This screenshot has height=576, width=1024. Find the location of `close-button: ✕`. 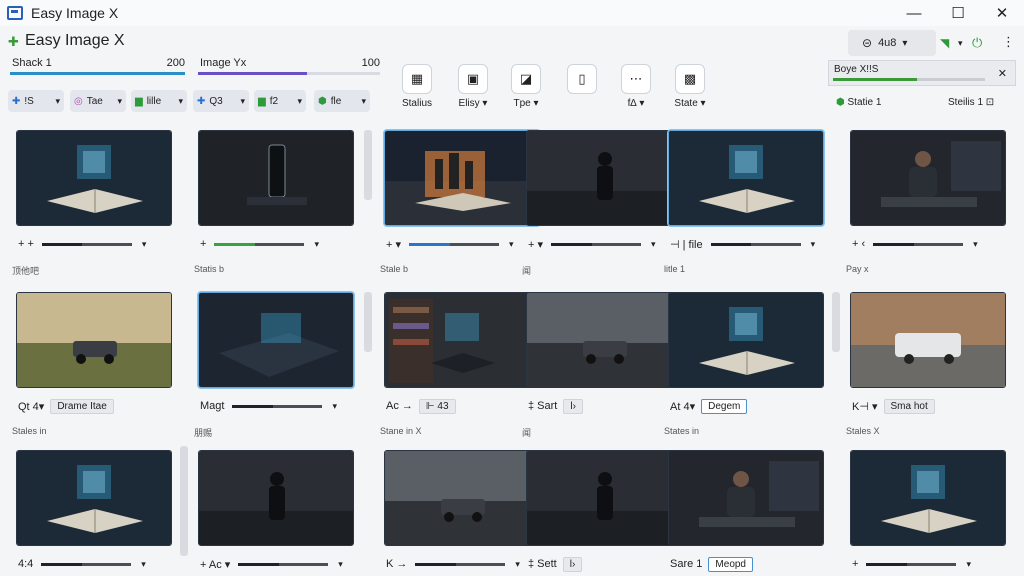

close-button: ✕ is located at coordinates (1002, 13).